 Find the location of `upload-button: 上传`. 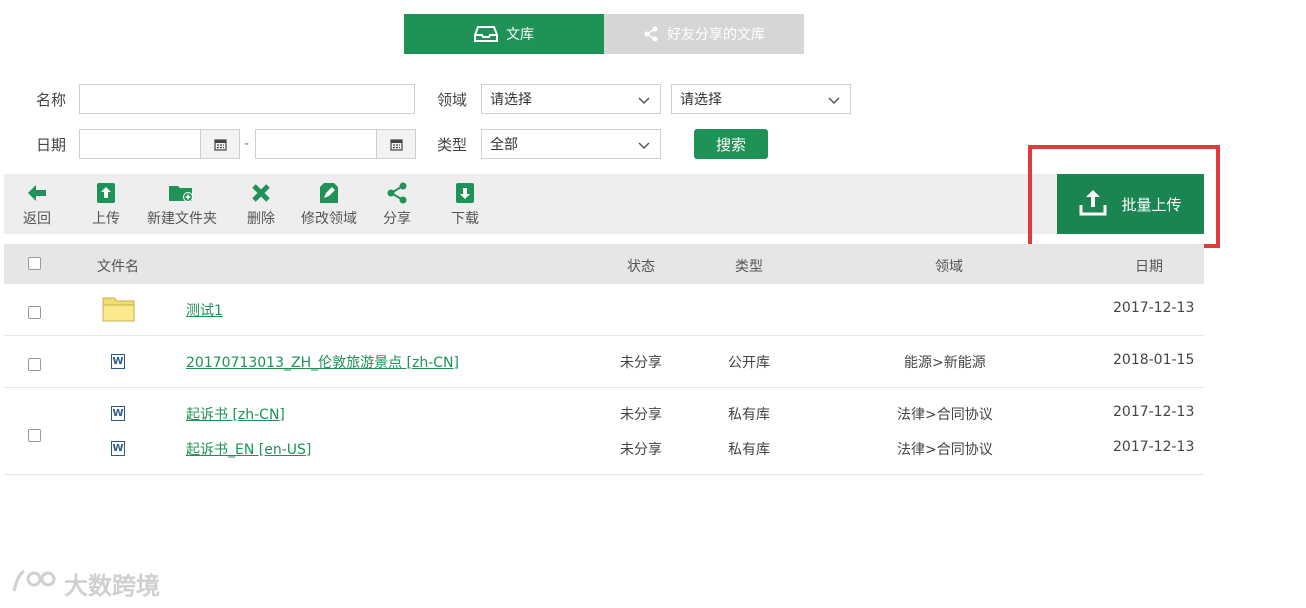

upload-button: 上传 is located at coordinates (106, 205).